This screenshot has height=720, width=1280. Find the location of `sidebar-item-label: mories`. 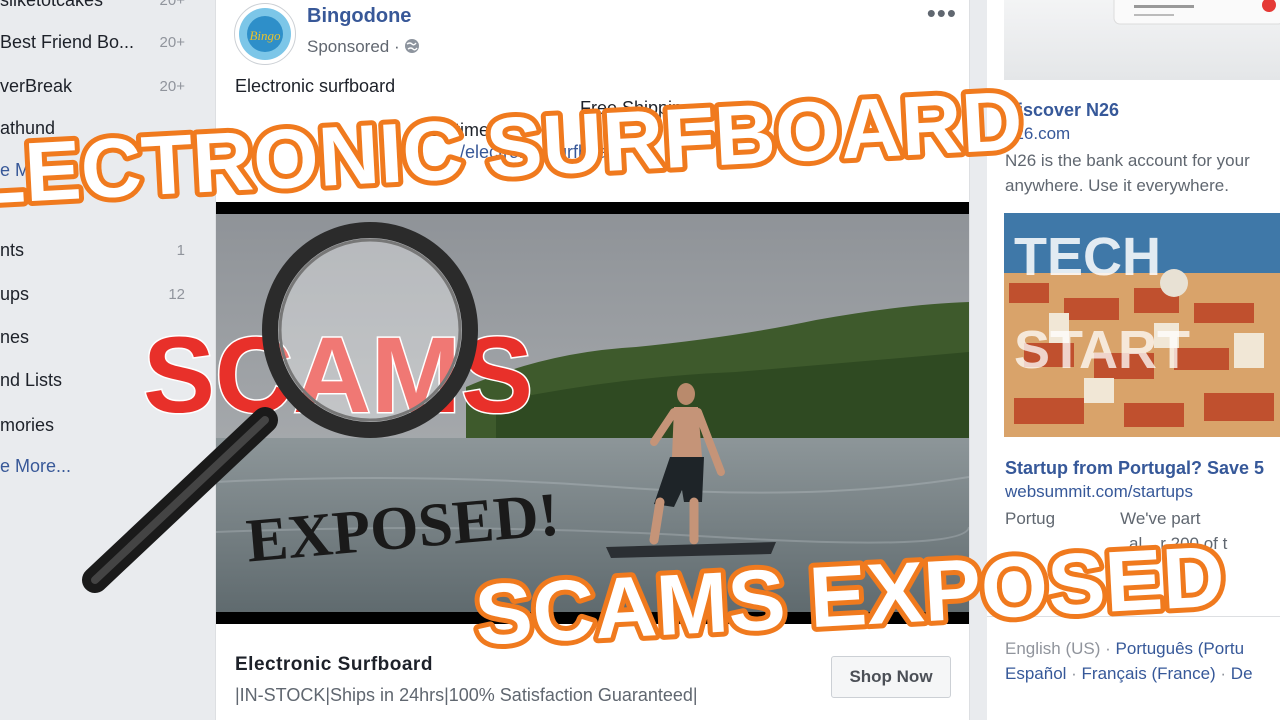

sidebar-item-label: mories is located at coordinates (27, 425).